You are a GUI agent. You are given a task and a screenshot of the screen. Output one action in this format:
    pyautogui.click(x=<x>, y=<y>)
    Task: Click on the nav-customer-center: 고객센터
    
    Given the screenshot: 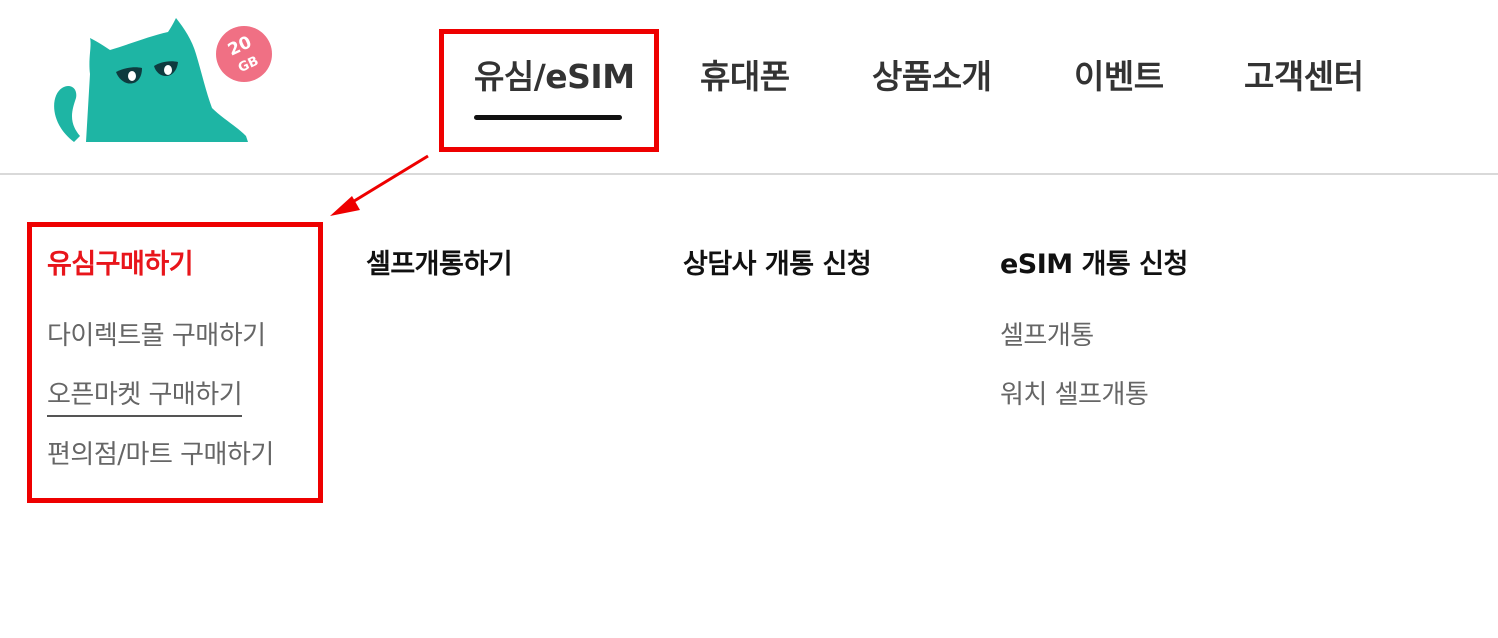 What is the action you would take?
    pyautogui.click(x=1304, y=74)
    